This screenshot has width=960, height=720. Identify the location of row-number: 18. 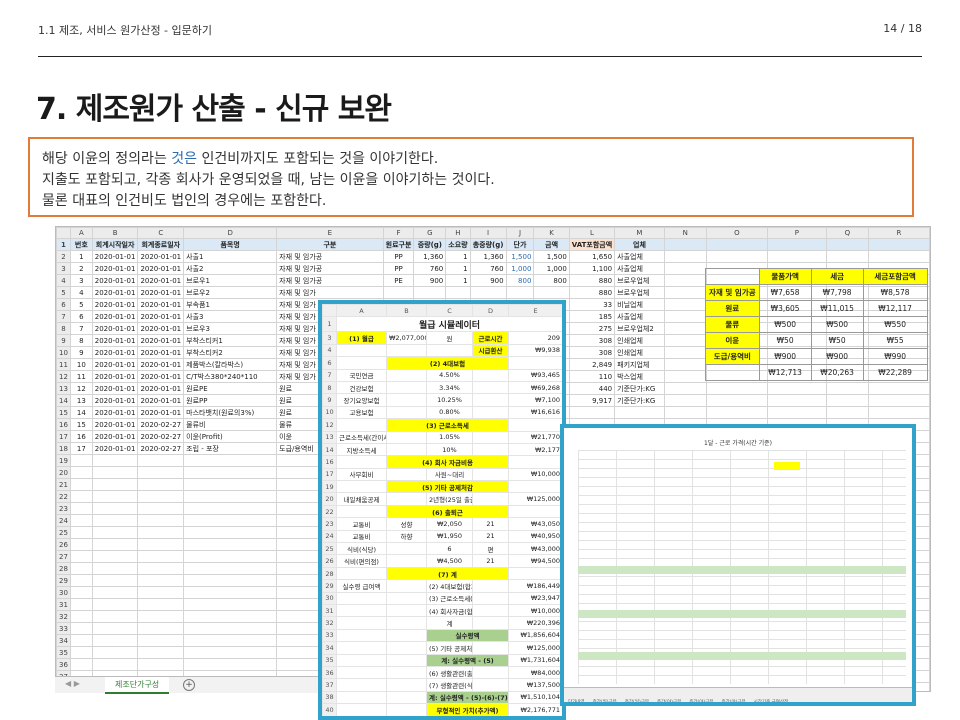
(63, 448).